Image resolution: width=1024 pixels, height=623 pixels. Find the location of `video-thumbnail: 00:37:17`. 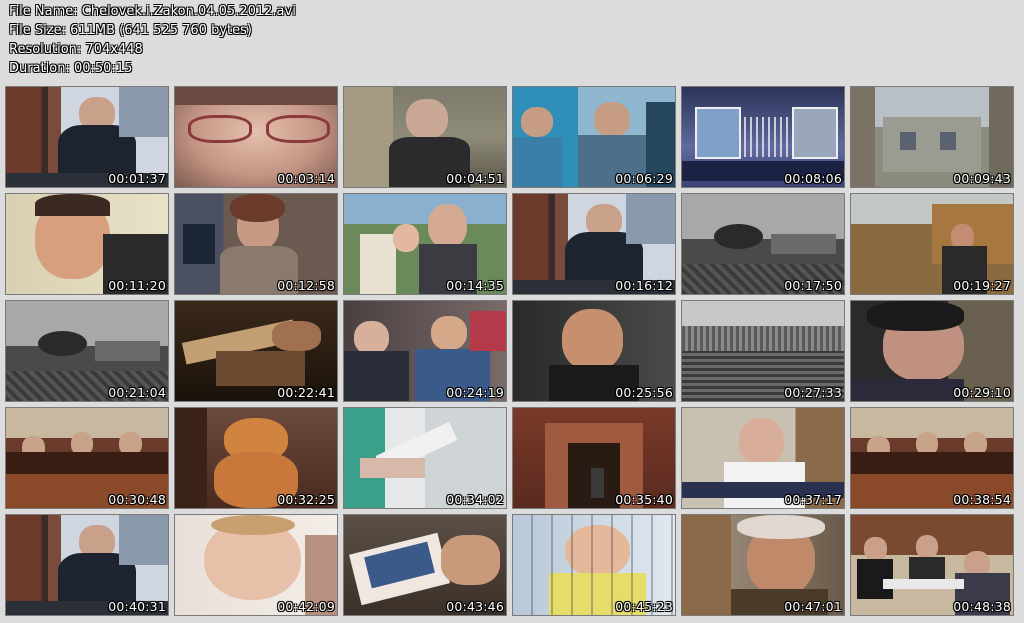

video-thumbnail: 00:37:17 is located at coordinates (763, 458).